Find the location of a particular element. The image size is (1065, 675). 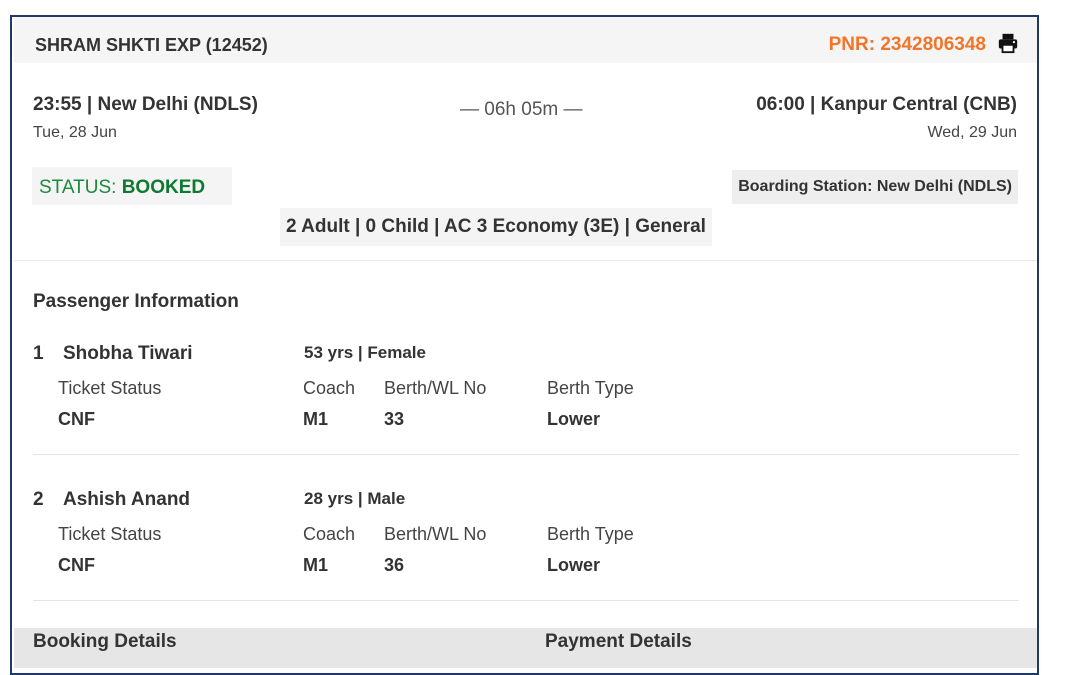

passenger-name: Ashish Anand is located at coordinates (127, 499).